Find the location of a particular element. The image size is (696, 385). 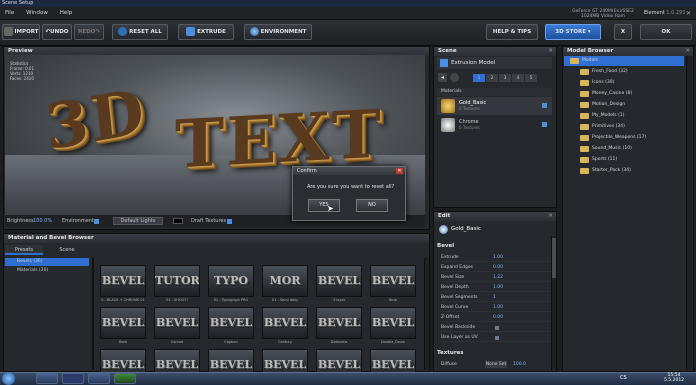

language-indicator: CS is located at coordinates (623, 378).